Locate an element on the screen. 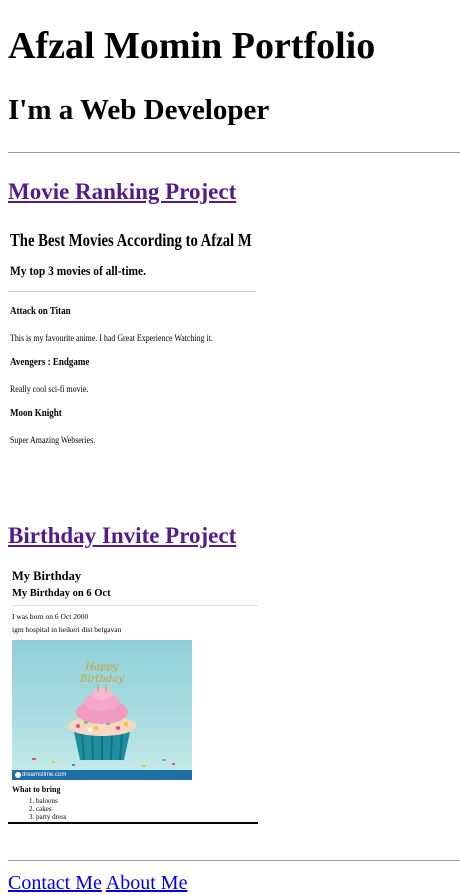 The width and height of the screenshot is (460, 895). movie-divider is located at coordinates (132, 291).